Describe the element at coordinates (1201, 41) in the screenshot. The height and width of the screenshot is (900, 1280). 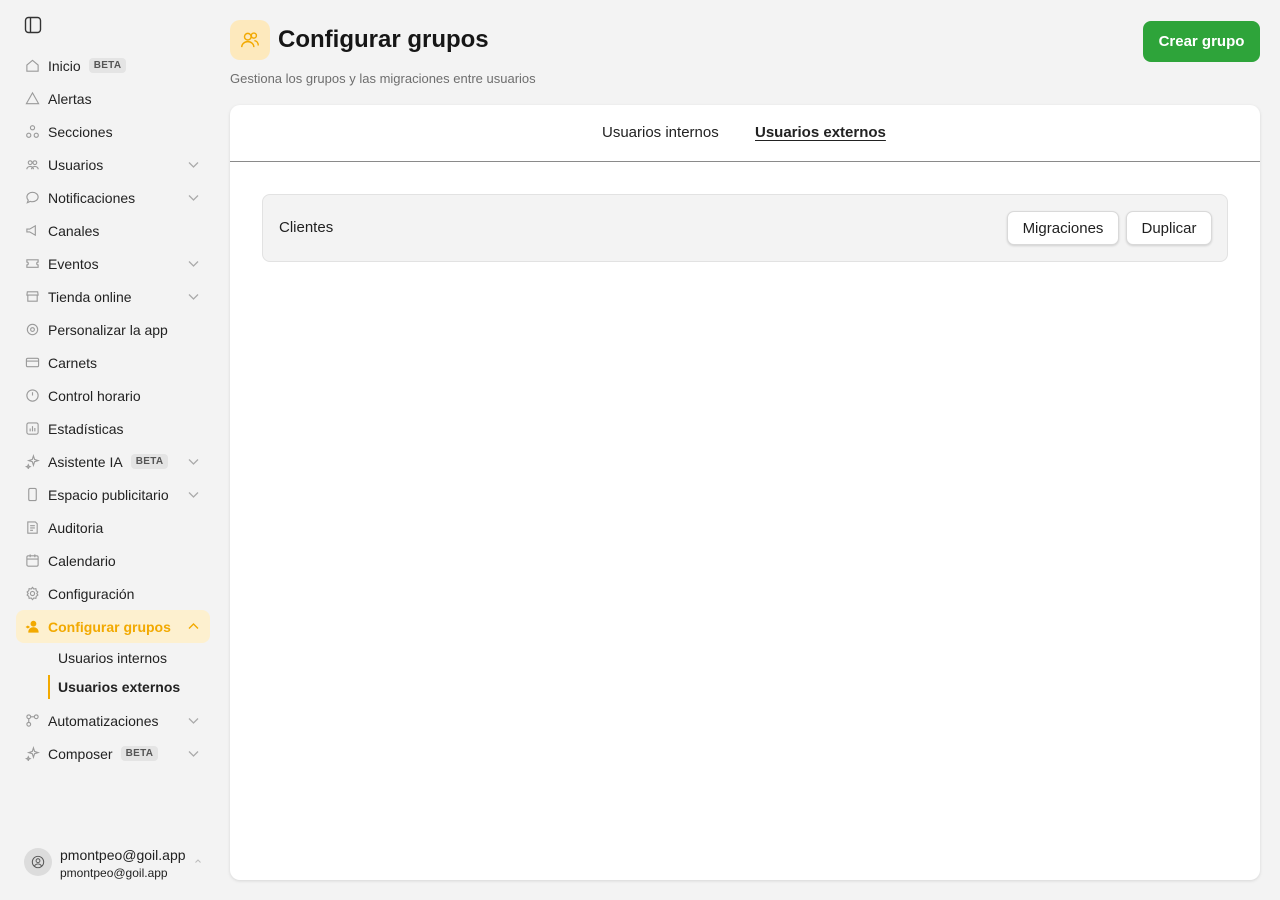
I see `create-group-button: Crear grupo` at that location.